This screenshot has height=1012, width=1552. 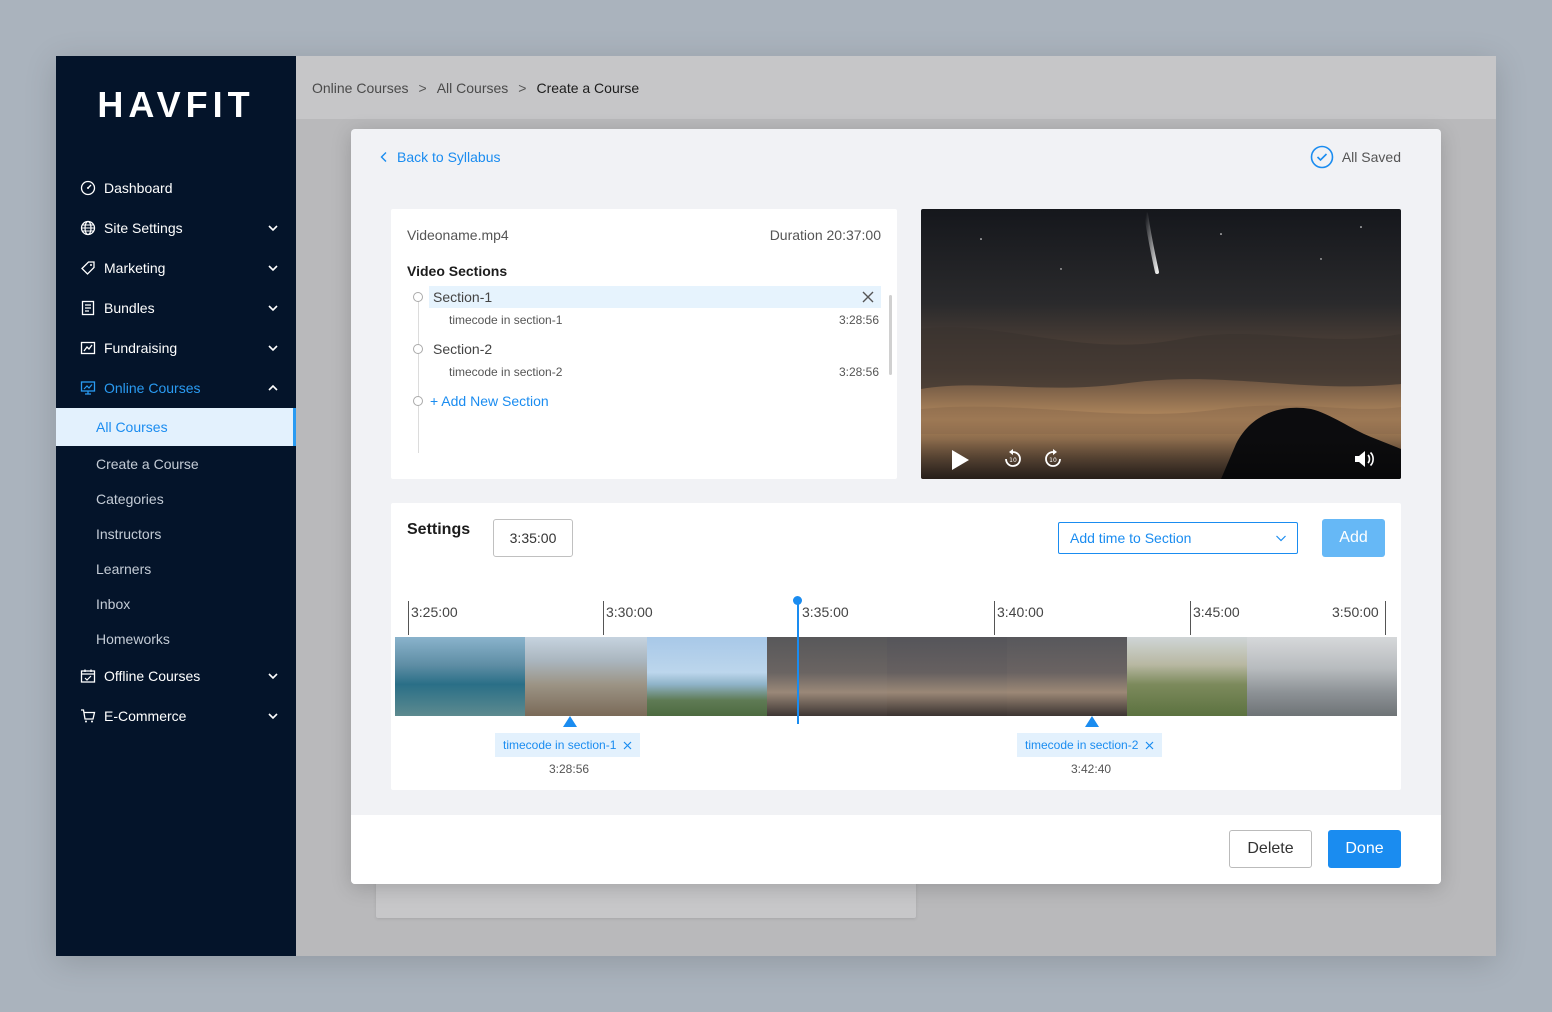 I want to click on timecode-tag-time: 3:28:56, so click(x=569, y=769).